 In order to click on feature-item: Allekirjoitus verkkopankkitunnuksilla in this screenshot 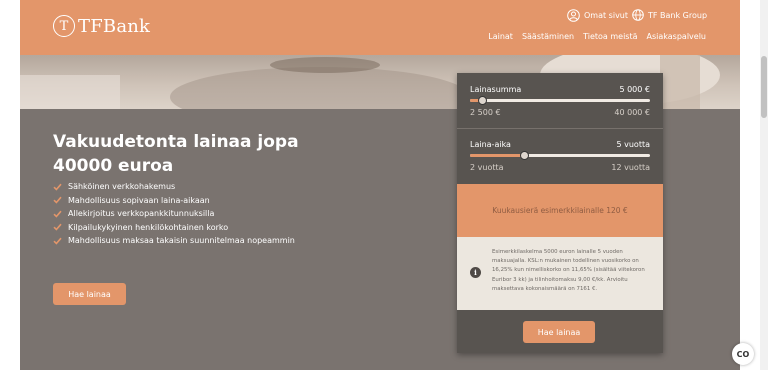, I will do `click(174, 214)`.